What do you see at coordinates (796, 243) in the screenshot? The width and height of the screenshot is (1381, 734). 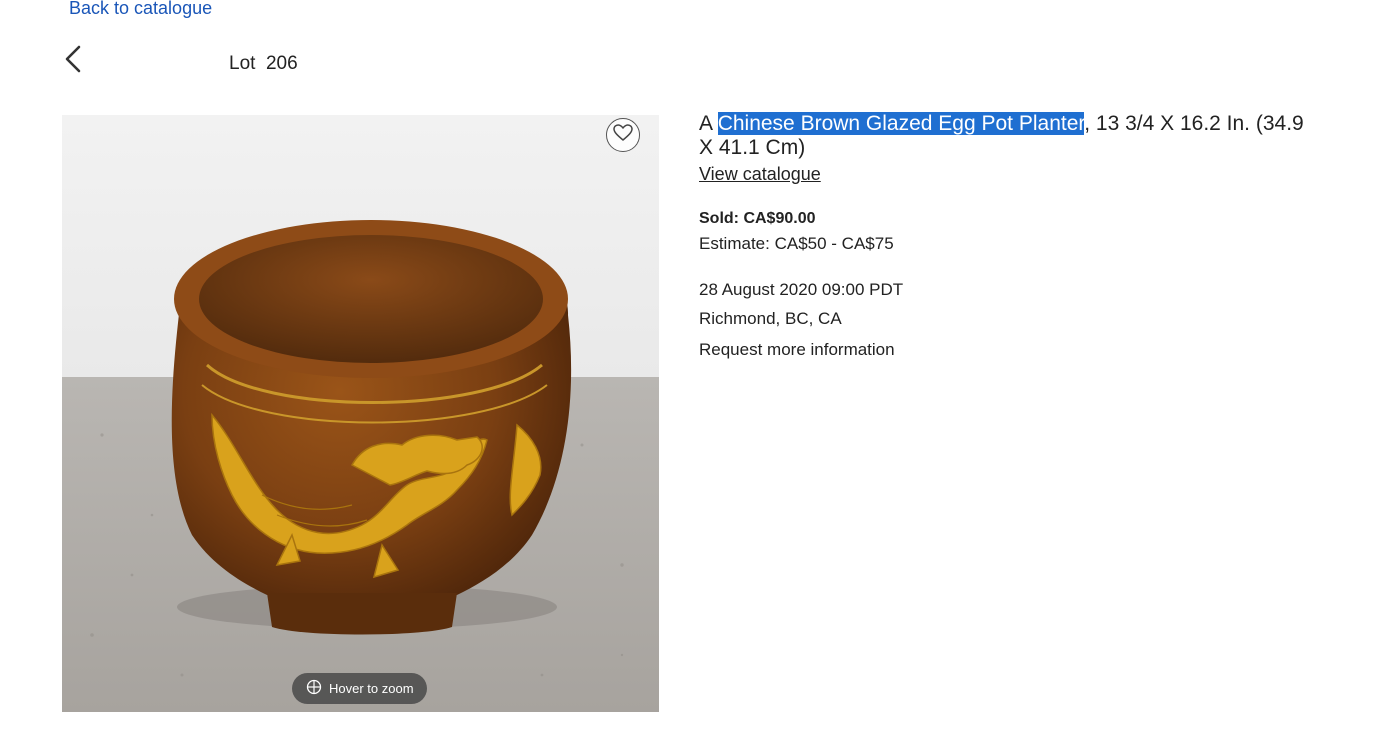 I see `estimate: Estimate: CA$50 - CA$75` at bounding box center [796, 243].